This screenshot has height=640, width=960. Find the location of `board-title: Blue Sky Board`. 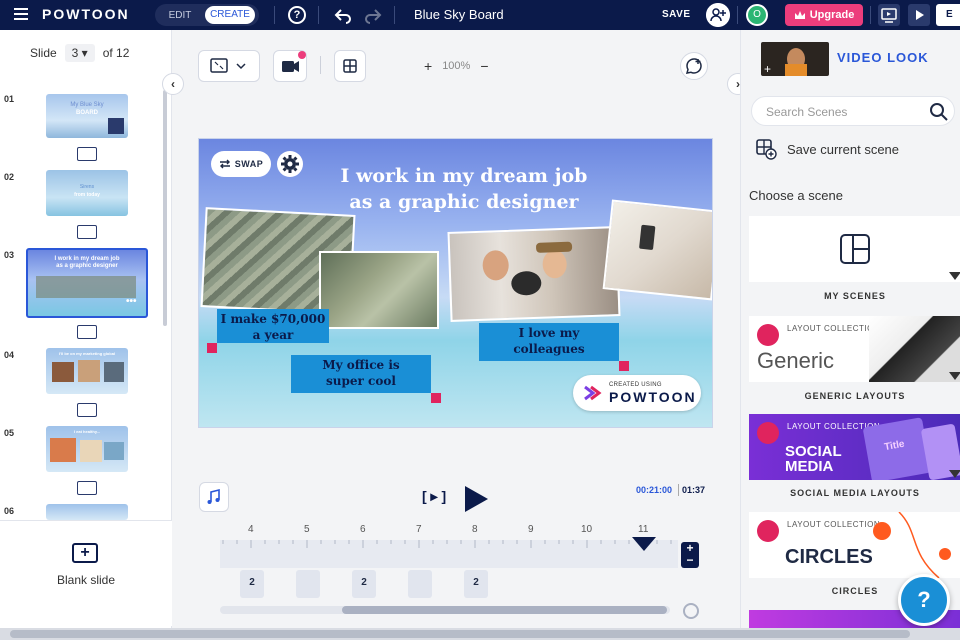

board-title: Blue Sky Board is located at coordinates (459, 14).